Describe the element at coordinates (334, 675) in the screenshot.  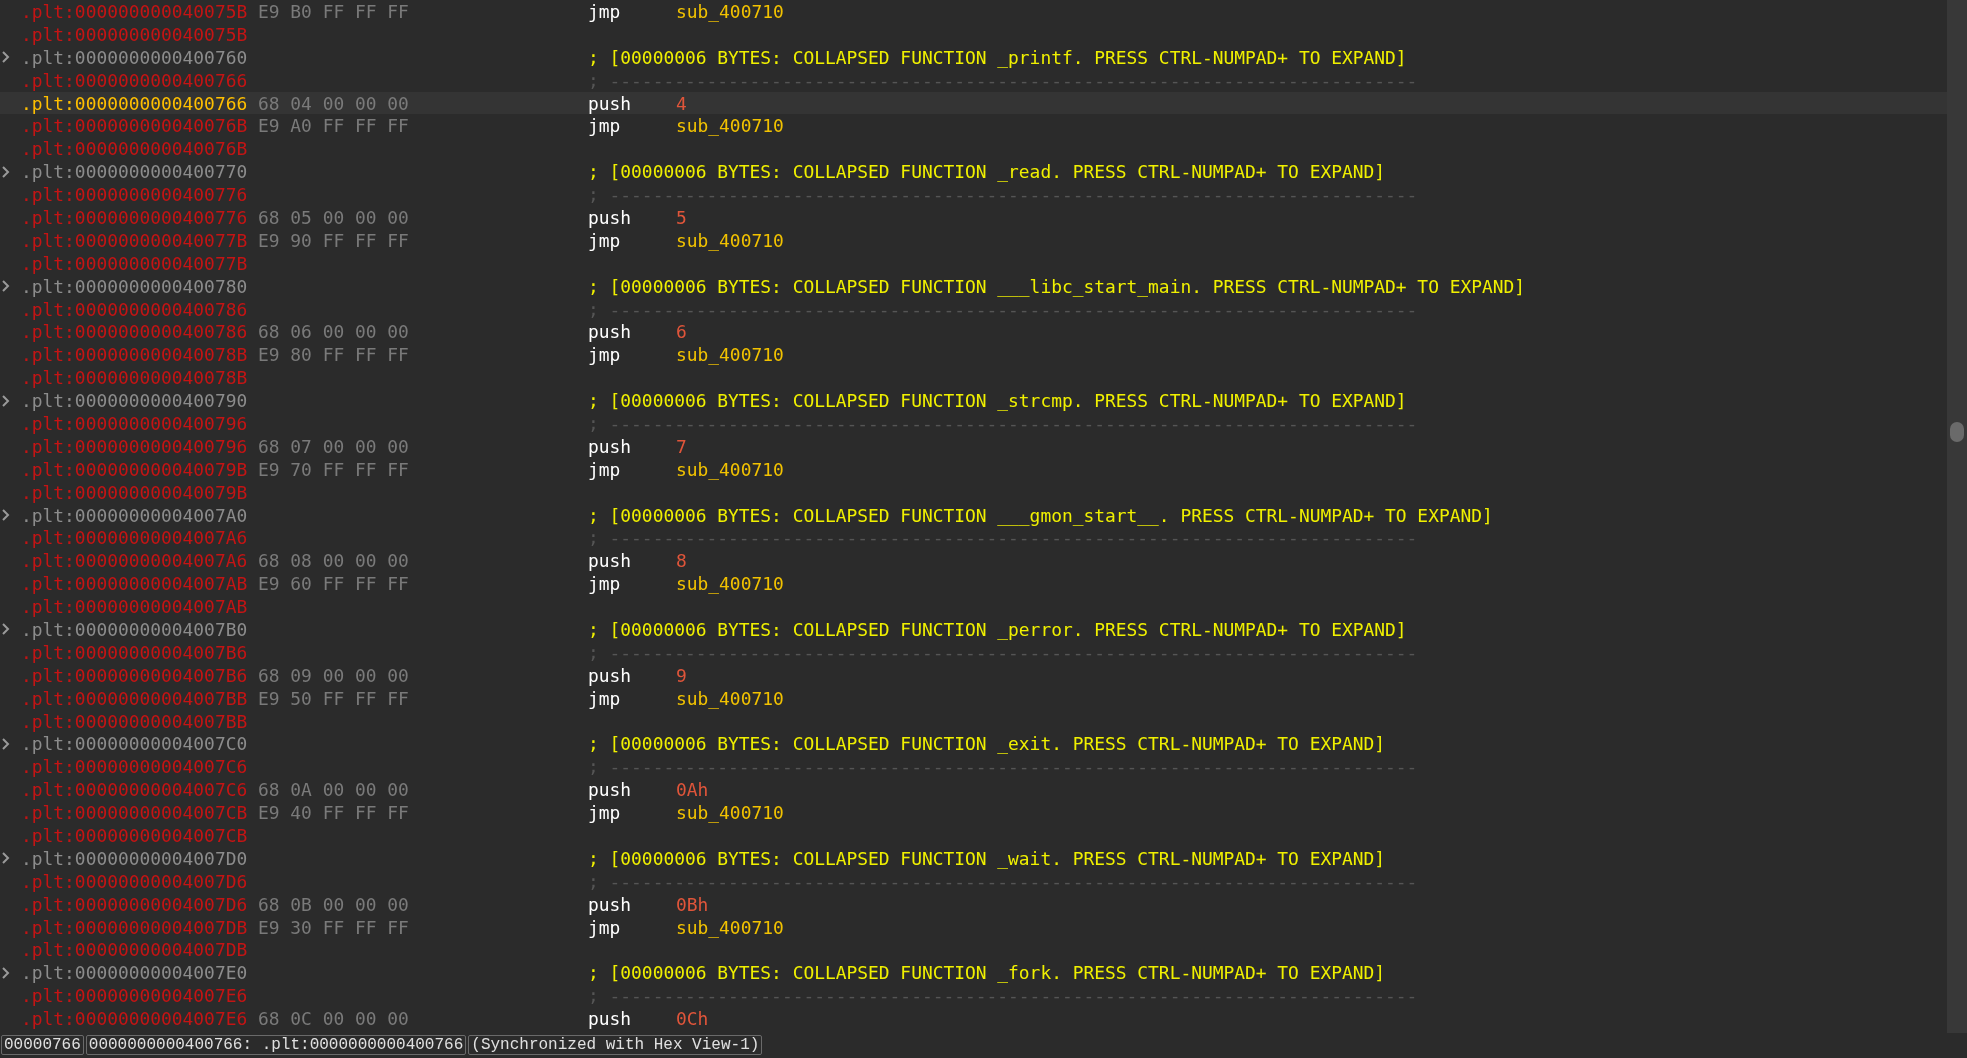
I see `opcode-bytes: 68 09 00 00 00` at that location.